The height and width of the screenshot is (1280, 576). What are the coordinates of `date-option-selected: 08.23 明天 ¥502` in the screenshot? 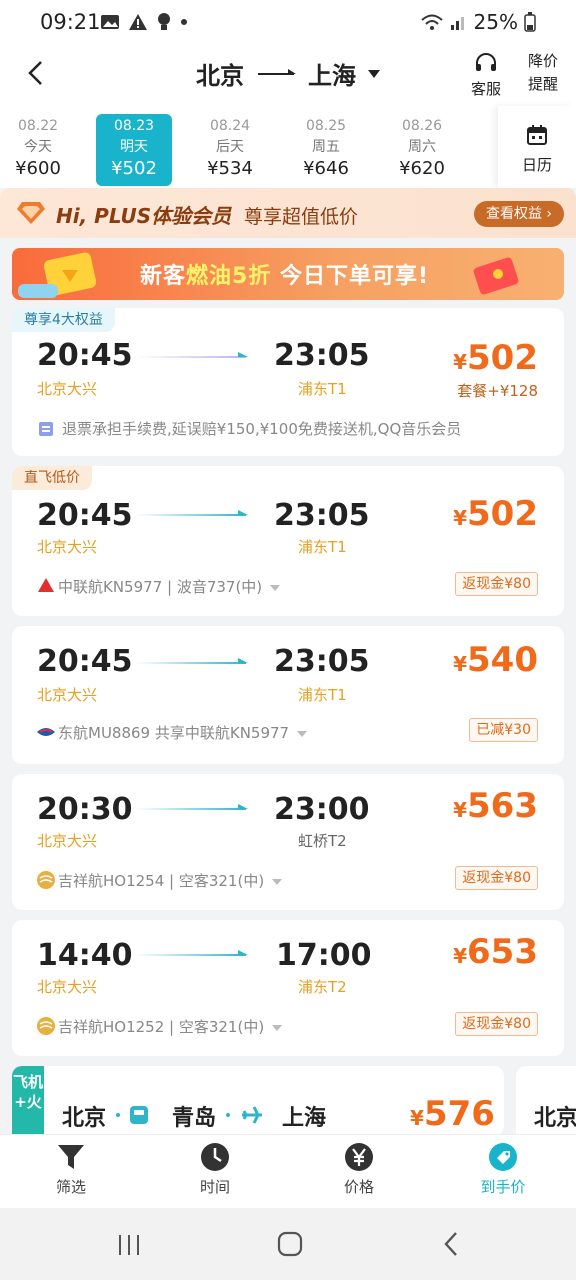 It's located at (134, 150).